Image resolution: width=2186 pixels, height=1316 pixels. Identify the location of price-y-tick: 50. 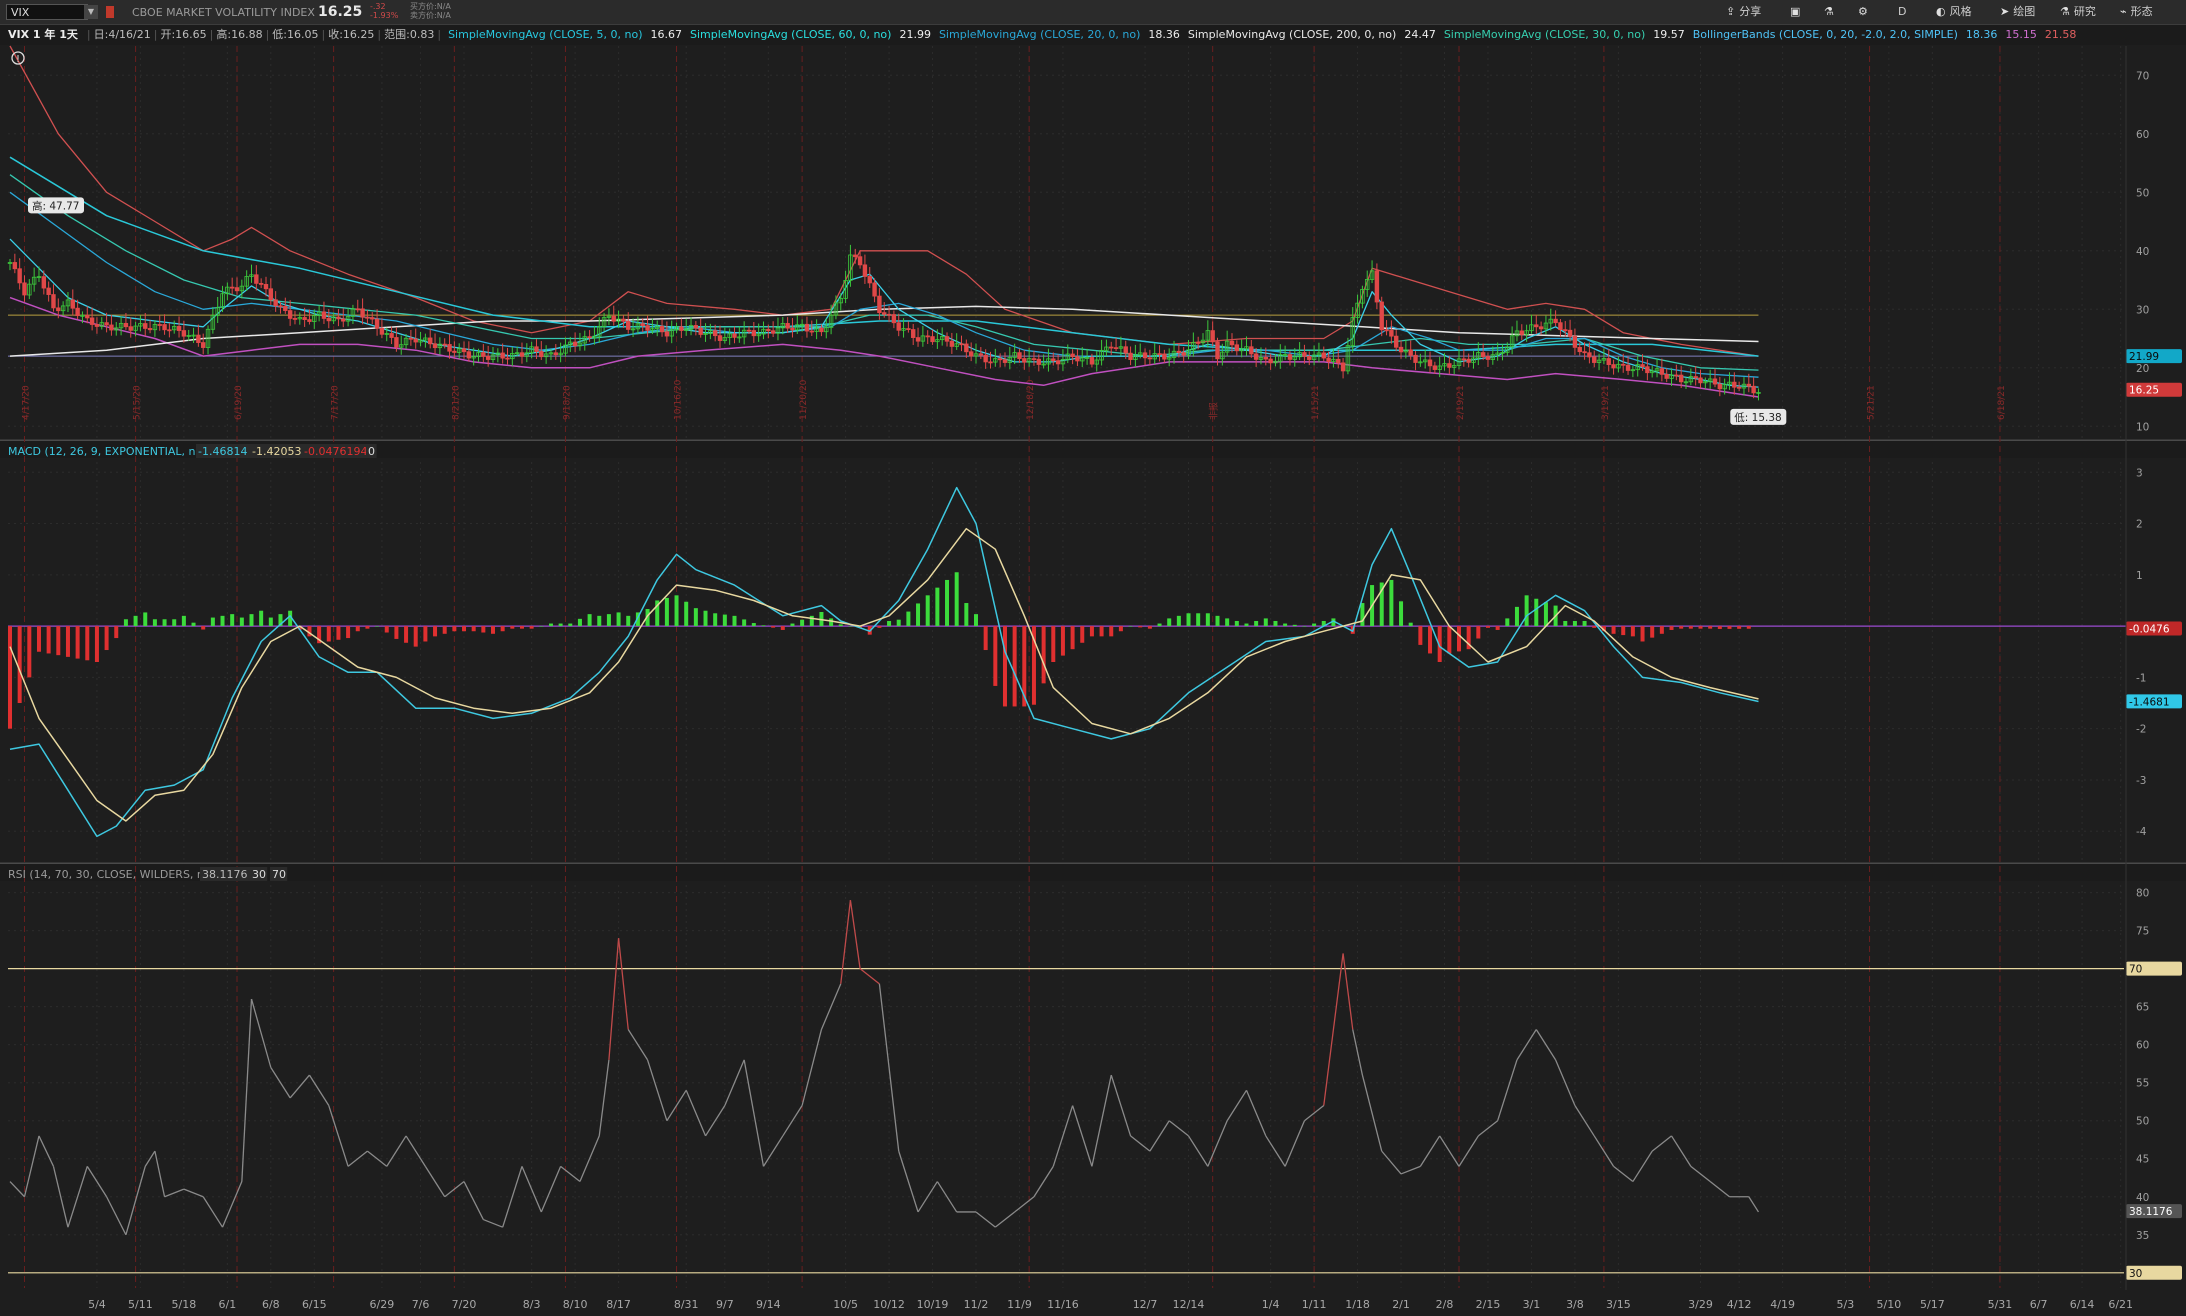
(2142, 193).